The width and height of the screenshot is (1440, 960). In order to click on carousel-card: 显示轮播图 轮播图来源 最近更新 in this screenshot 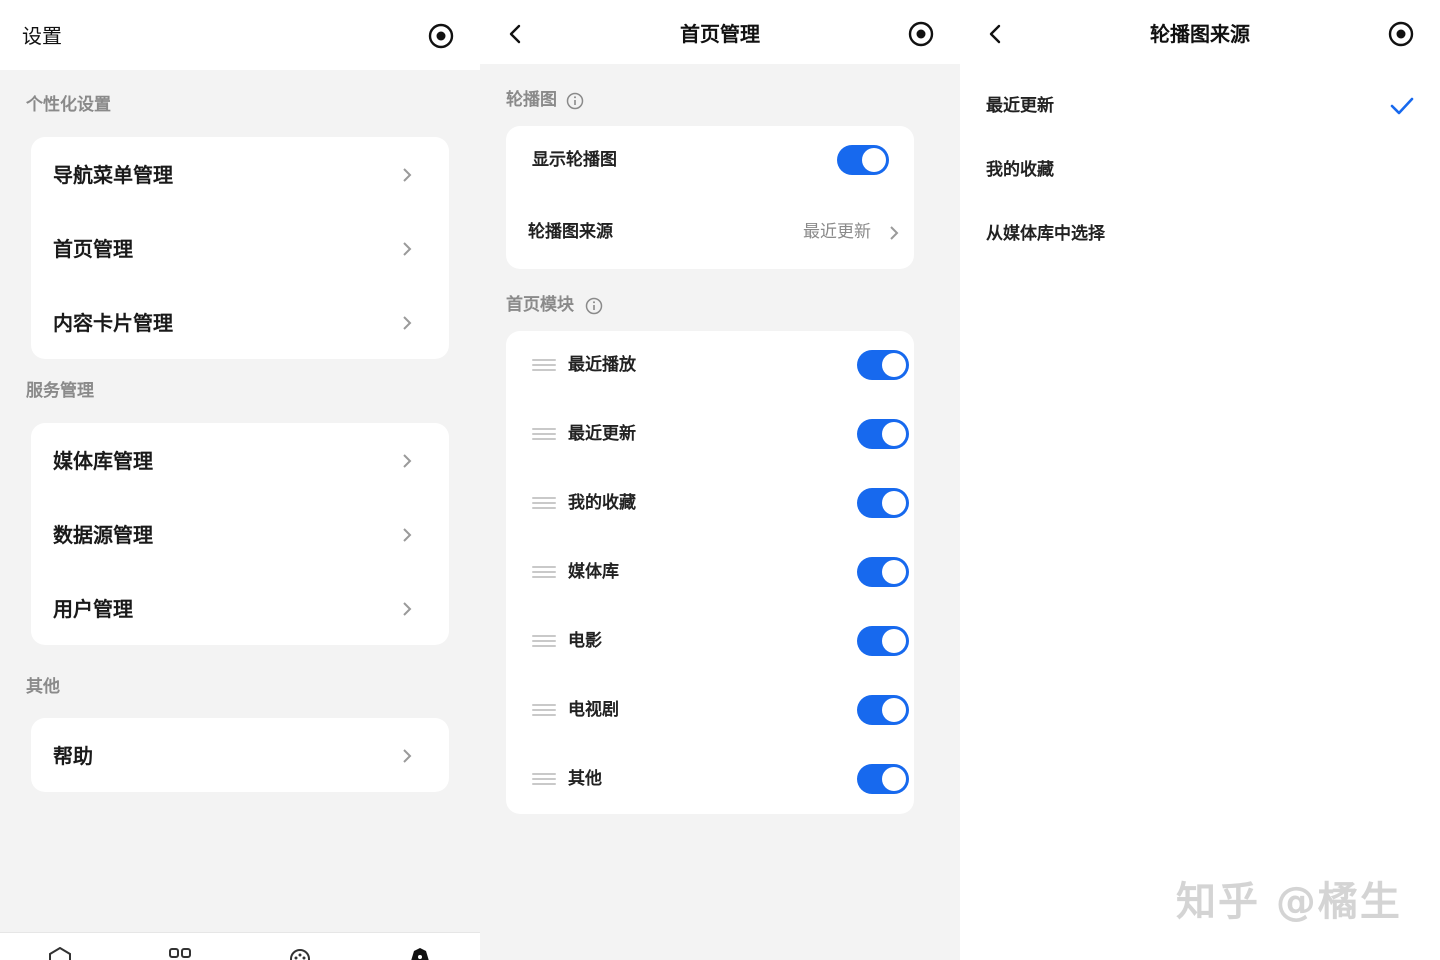, I will do `click(710, 197)`.